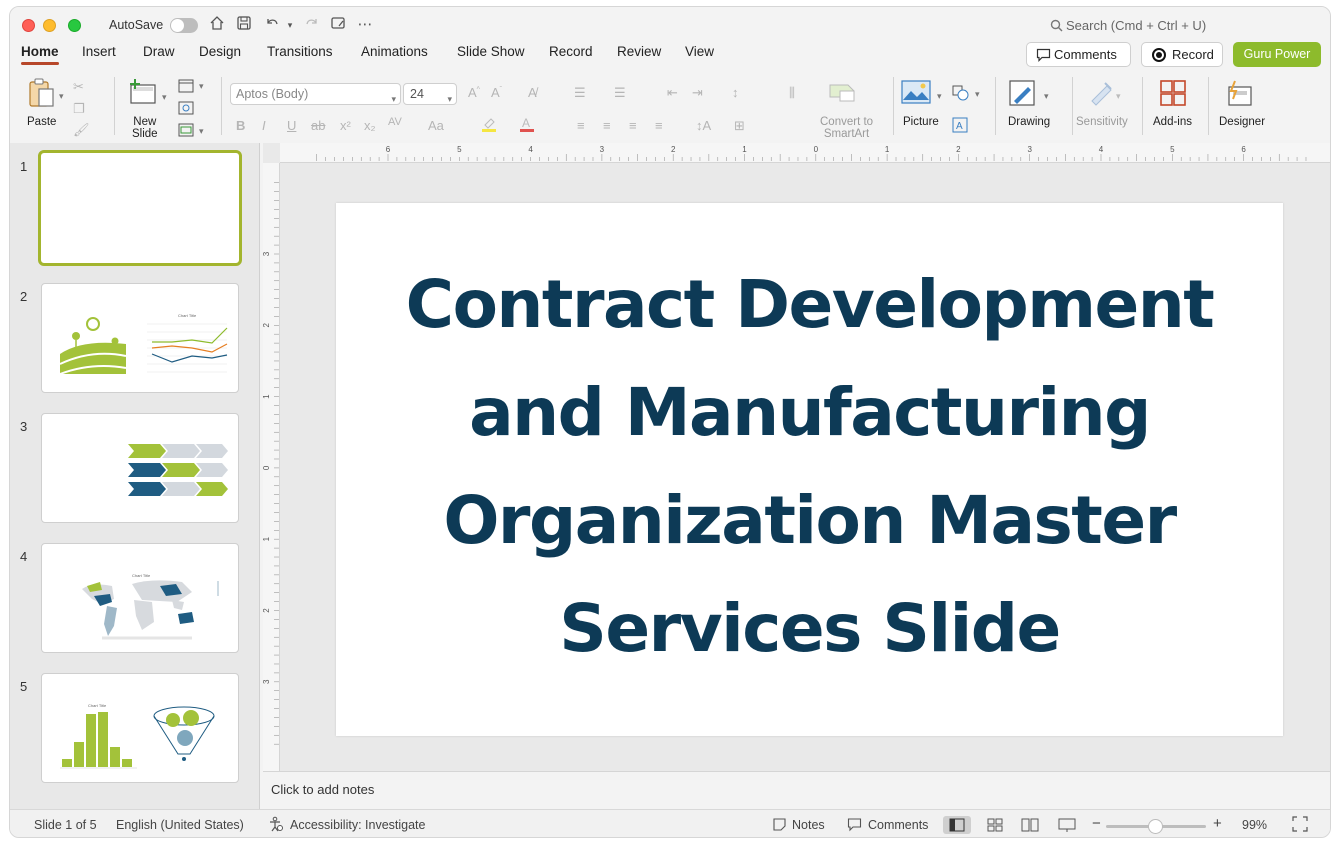 Image resolution: width=1337 pixels, height=843 pixels. I want to click on section-chevron-icon: ▾, so click(201, 131).